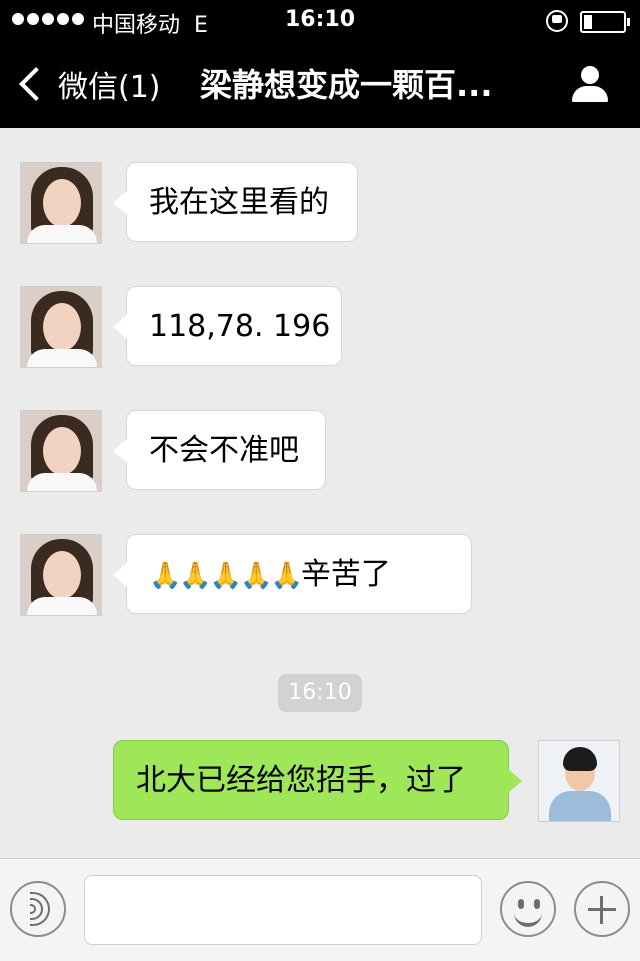  What do you see at coordinates (109, 87) in the screenshot?
I see `back-label: 微信(1)` at bounding box center [109, 87].